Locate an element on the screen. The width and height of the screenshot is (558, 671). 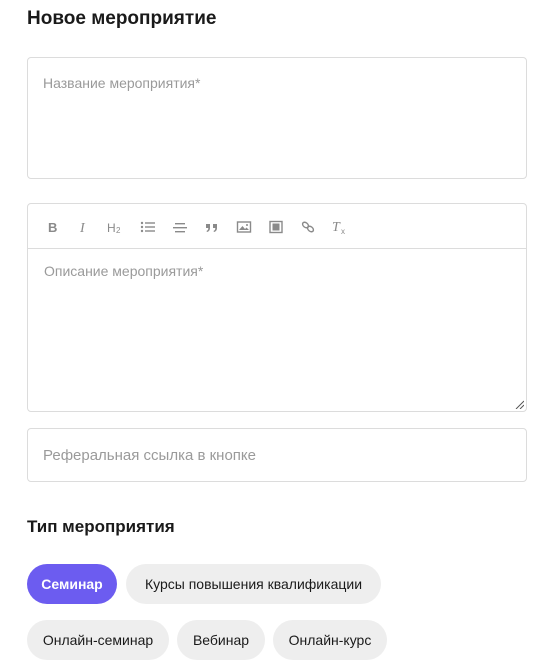
bold-icon: B is located at coordinates (53, 227).